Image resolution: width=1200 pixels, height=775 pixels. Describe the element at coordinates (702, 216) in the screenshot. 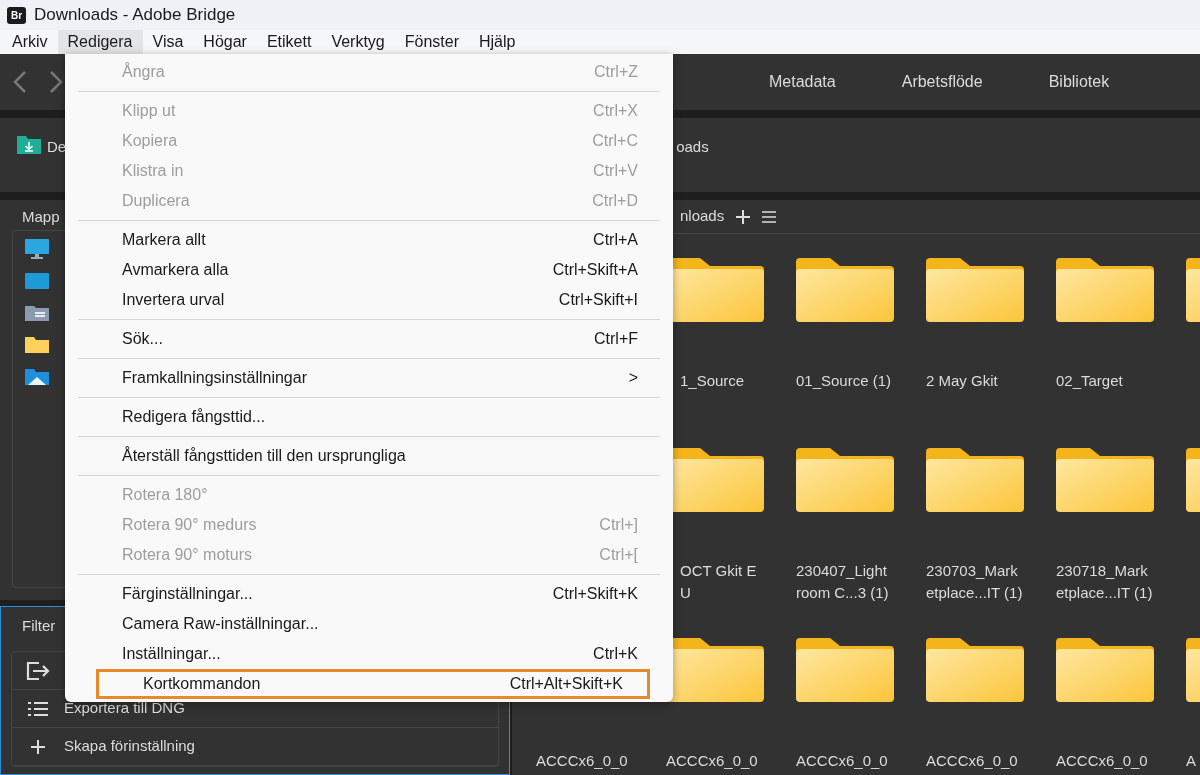

I see `content-path: nloads` at that location.